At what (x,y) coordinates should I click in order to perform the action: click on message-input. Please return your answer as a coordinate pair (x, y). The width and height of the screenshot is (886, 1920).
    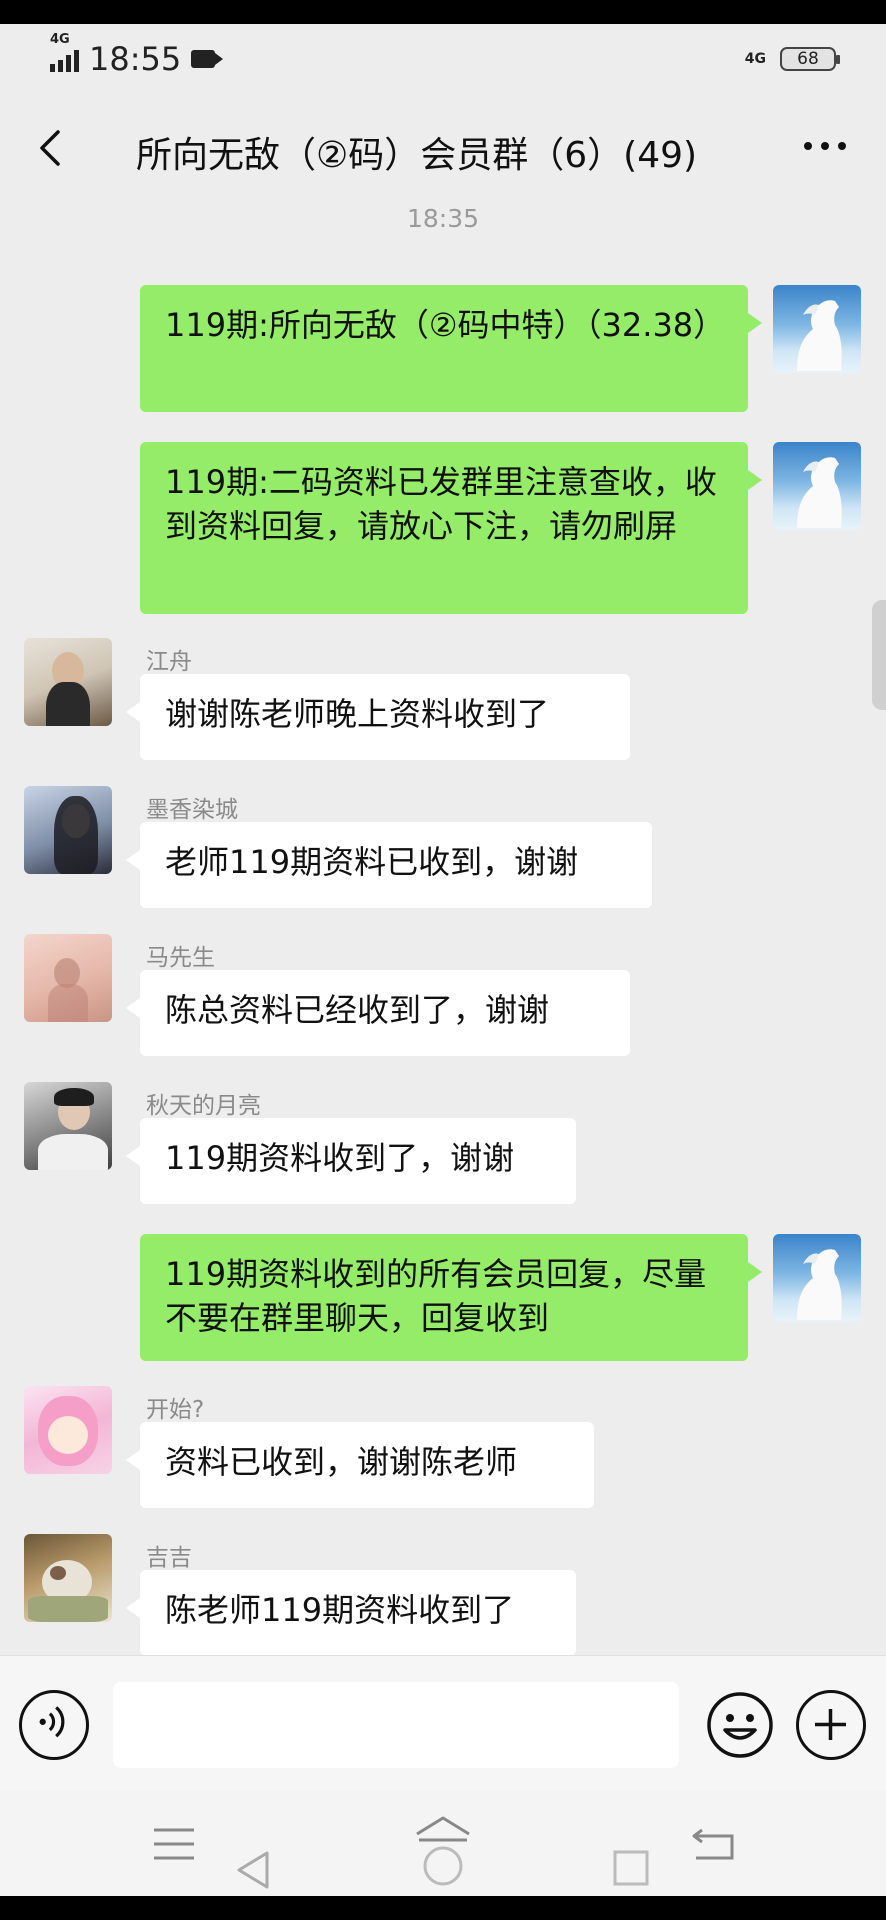
    Looking at the image, I should click on (396, 1725).